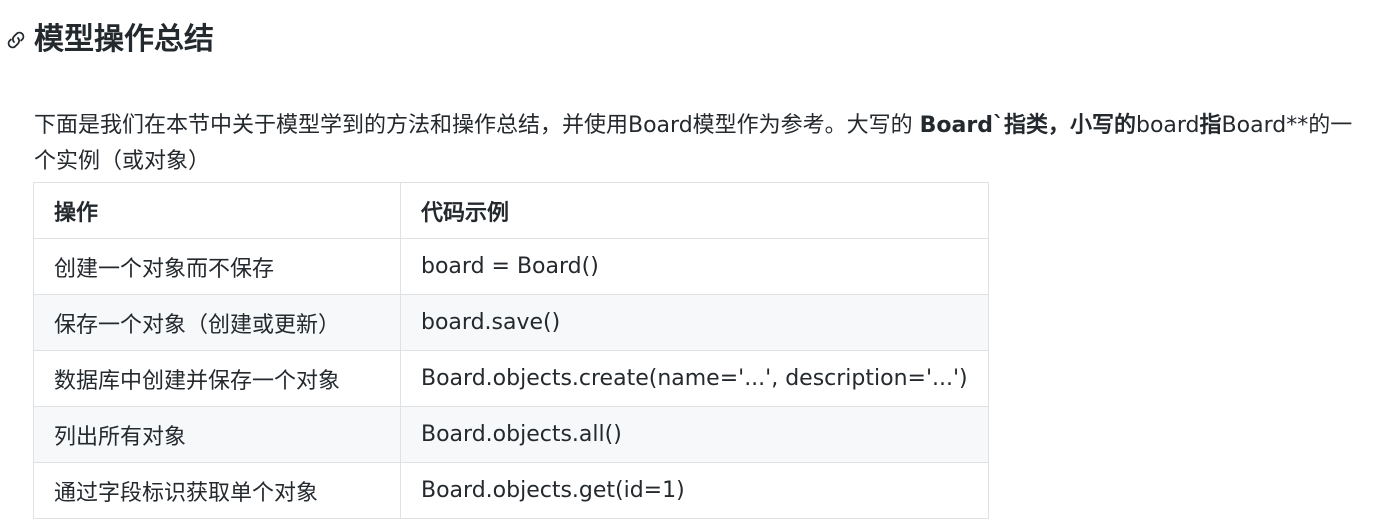 This screenshot has width=1400, height=524. Describe the element at coordinates (124, 39) in the screenshot. I see `page-title: 模型操作总结` at that location.